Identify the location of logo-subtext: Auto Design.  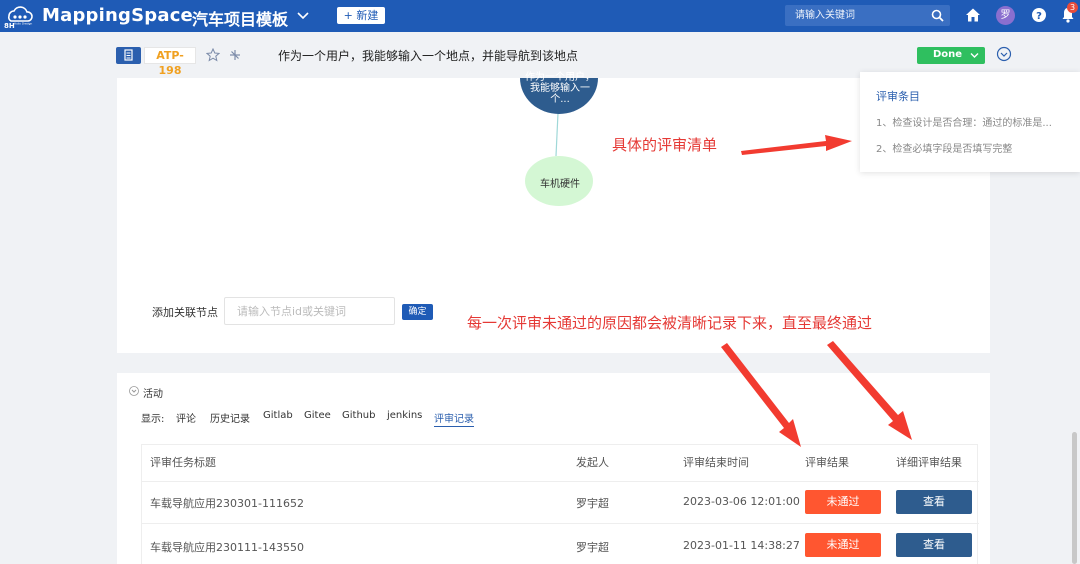
(23, 24).